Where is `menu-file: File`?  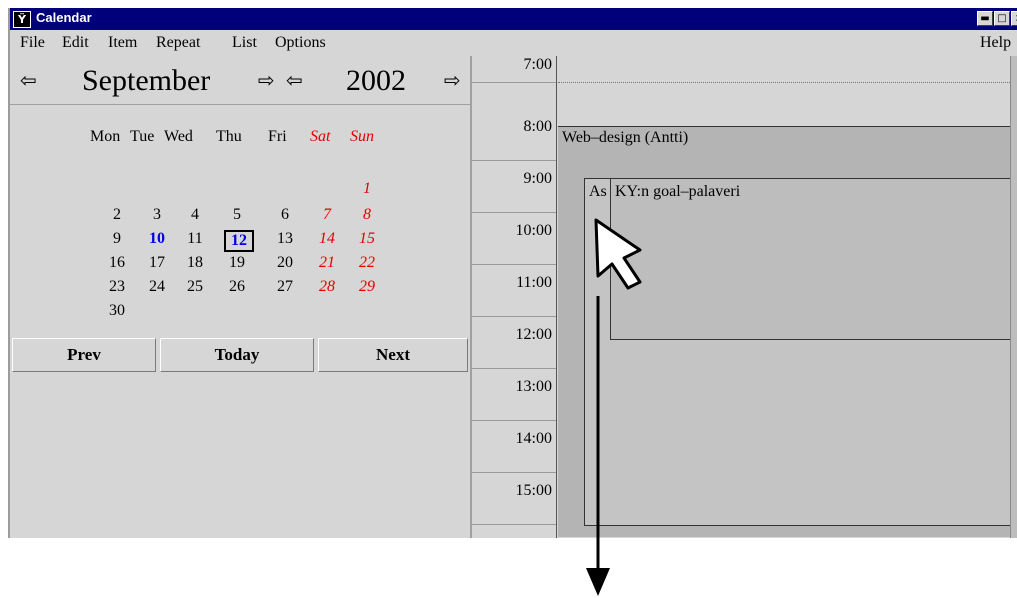
menu-file: File is located at coordinates (32, 43).